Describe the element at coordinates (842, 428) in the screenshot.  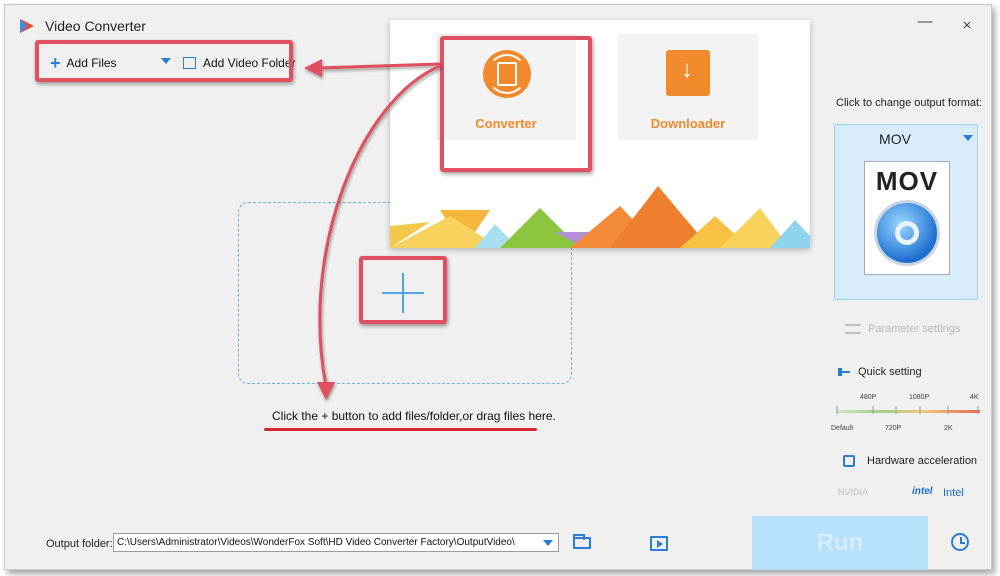
I see `quality-label-default: Default` at that location.